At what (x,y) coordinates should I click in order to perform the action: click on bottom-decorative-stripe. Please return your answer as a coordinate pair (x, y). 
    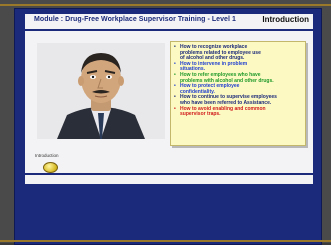
    Looking at the image, I should click on (165, 241).